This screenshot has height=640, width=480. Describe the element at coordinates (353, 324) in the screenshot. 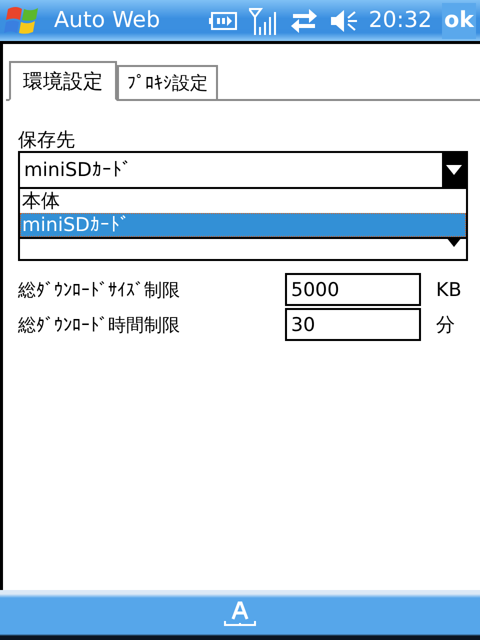

I see `input-field: 30` at that location.